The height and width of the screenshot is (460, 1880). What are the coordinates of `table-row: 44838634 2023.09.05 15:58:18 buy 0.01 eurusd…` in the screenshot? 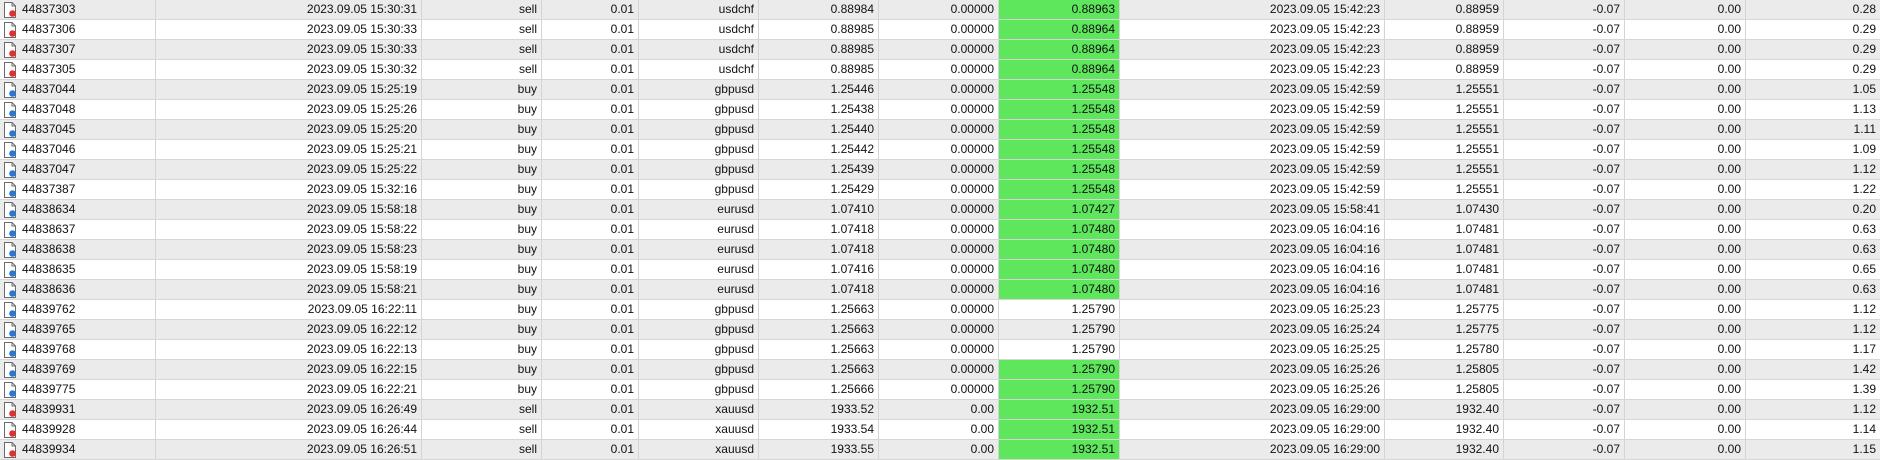 It's located at (940, 210).